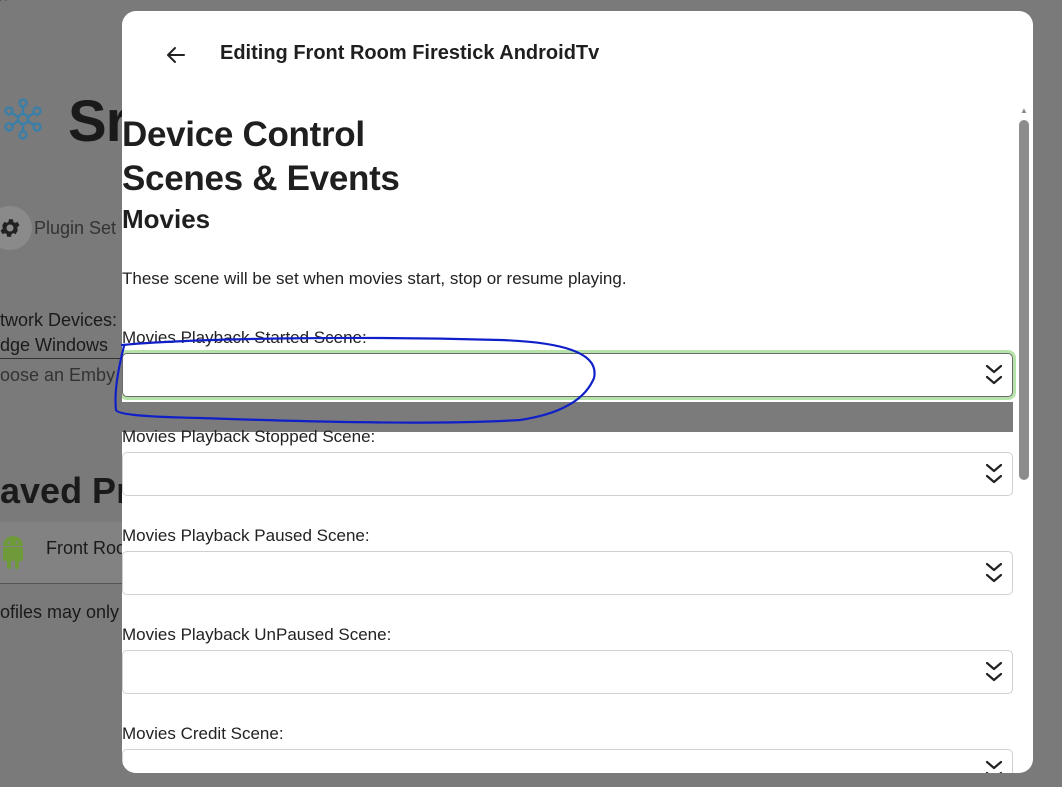 The height and width of the screenshot is (787, 1062). What do you see at coordinates (23, 119) in the screenshot?
I see `network-logo-icon` at bounding box center [23, 119].